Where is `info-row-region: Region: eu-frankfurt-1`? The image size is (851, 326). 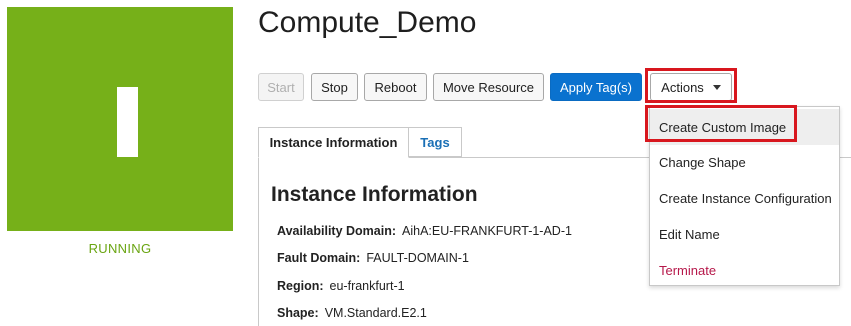 info-row-region: Region: eu-frankfurt-1 is located at coordinates (341, 286).